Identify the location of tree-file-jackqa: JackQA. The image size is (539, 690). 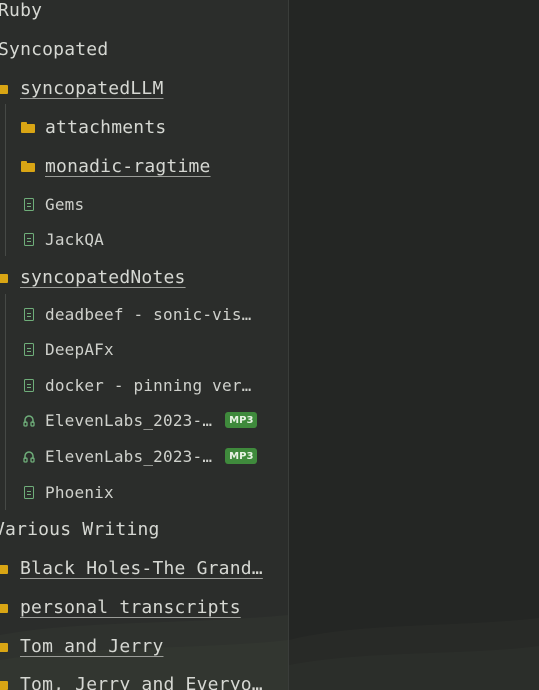
(64, 239).